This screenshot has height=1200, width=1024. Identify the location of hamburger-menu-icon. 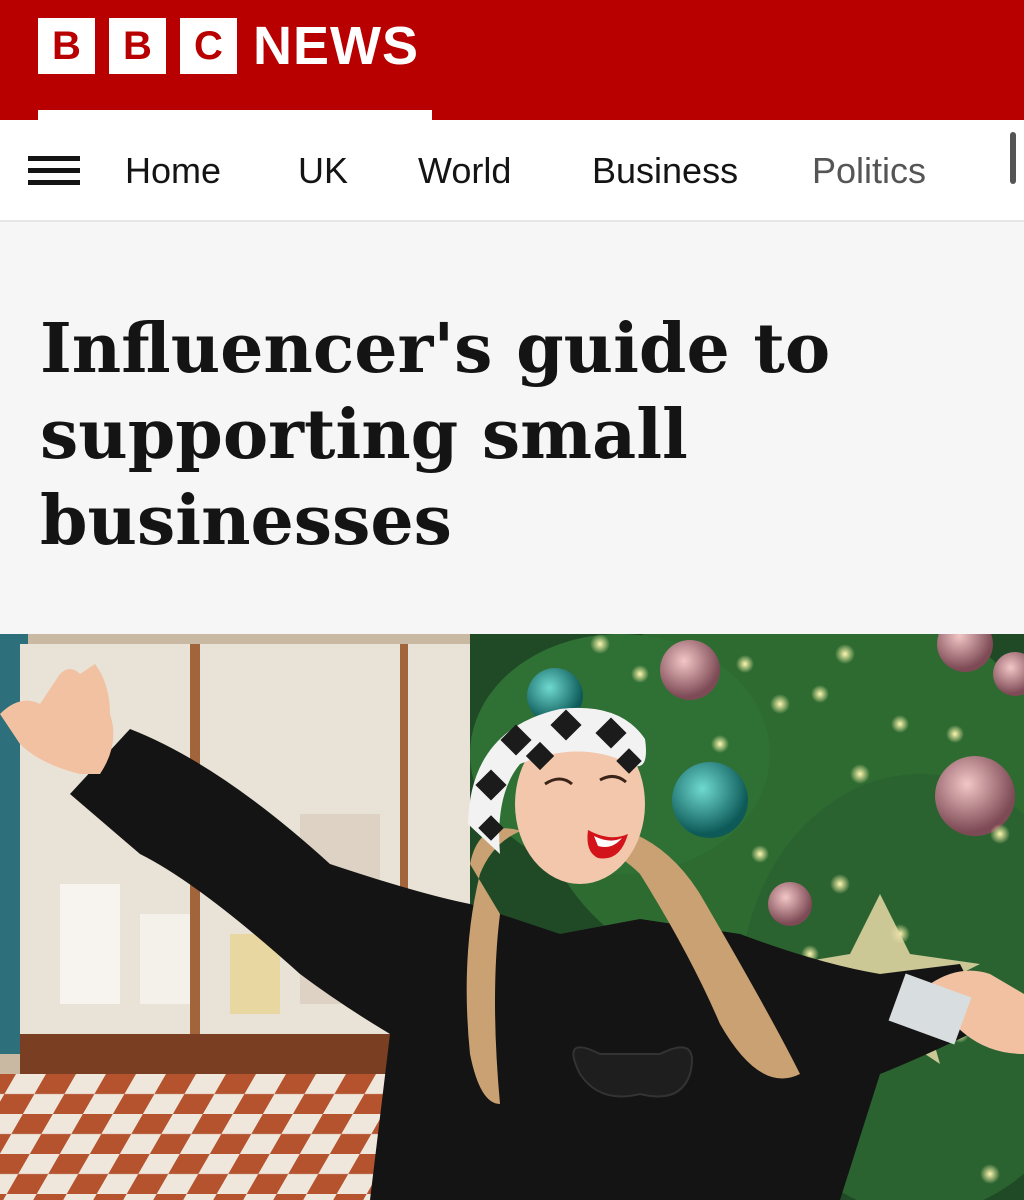
(54, 171).